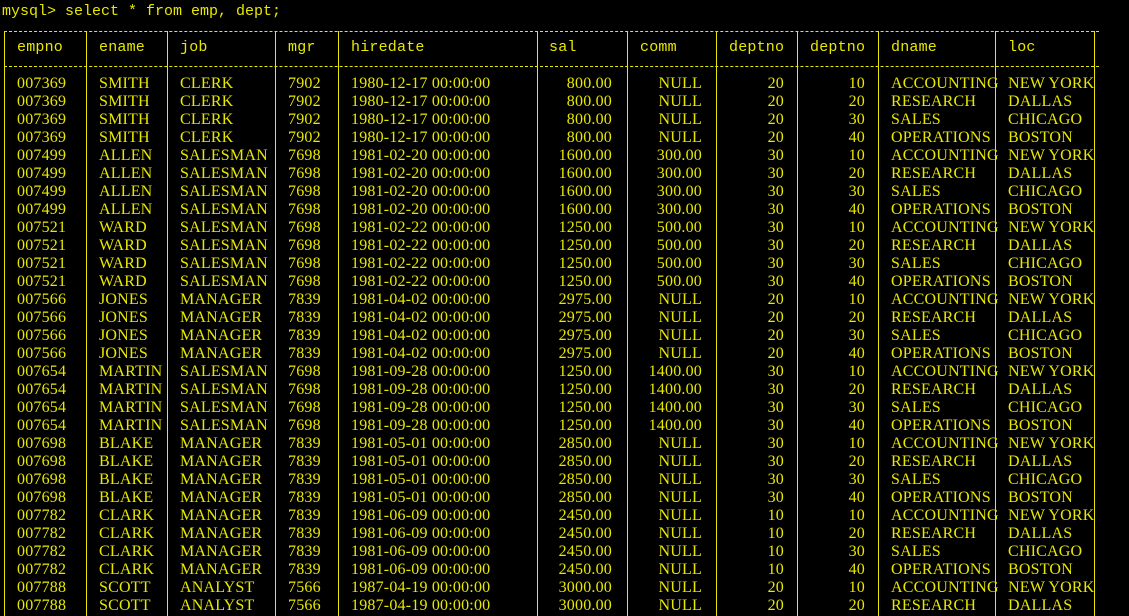  What do you see at coordinates (42, 533) in the screenshot?
I see `cell-empno: 007782` at bounding box center [42, 533].